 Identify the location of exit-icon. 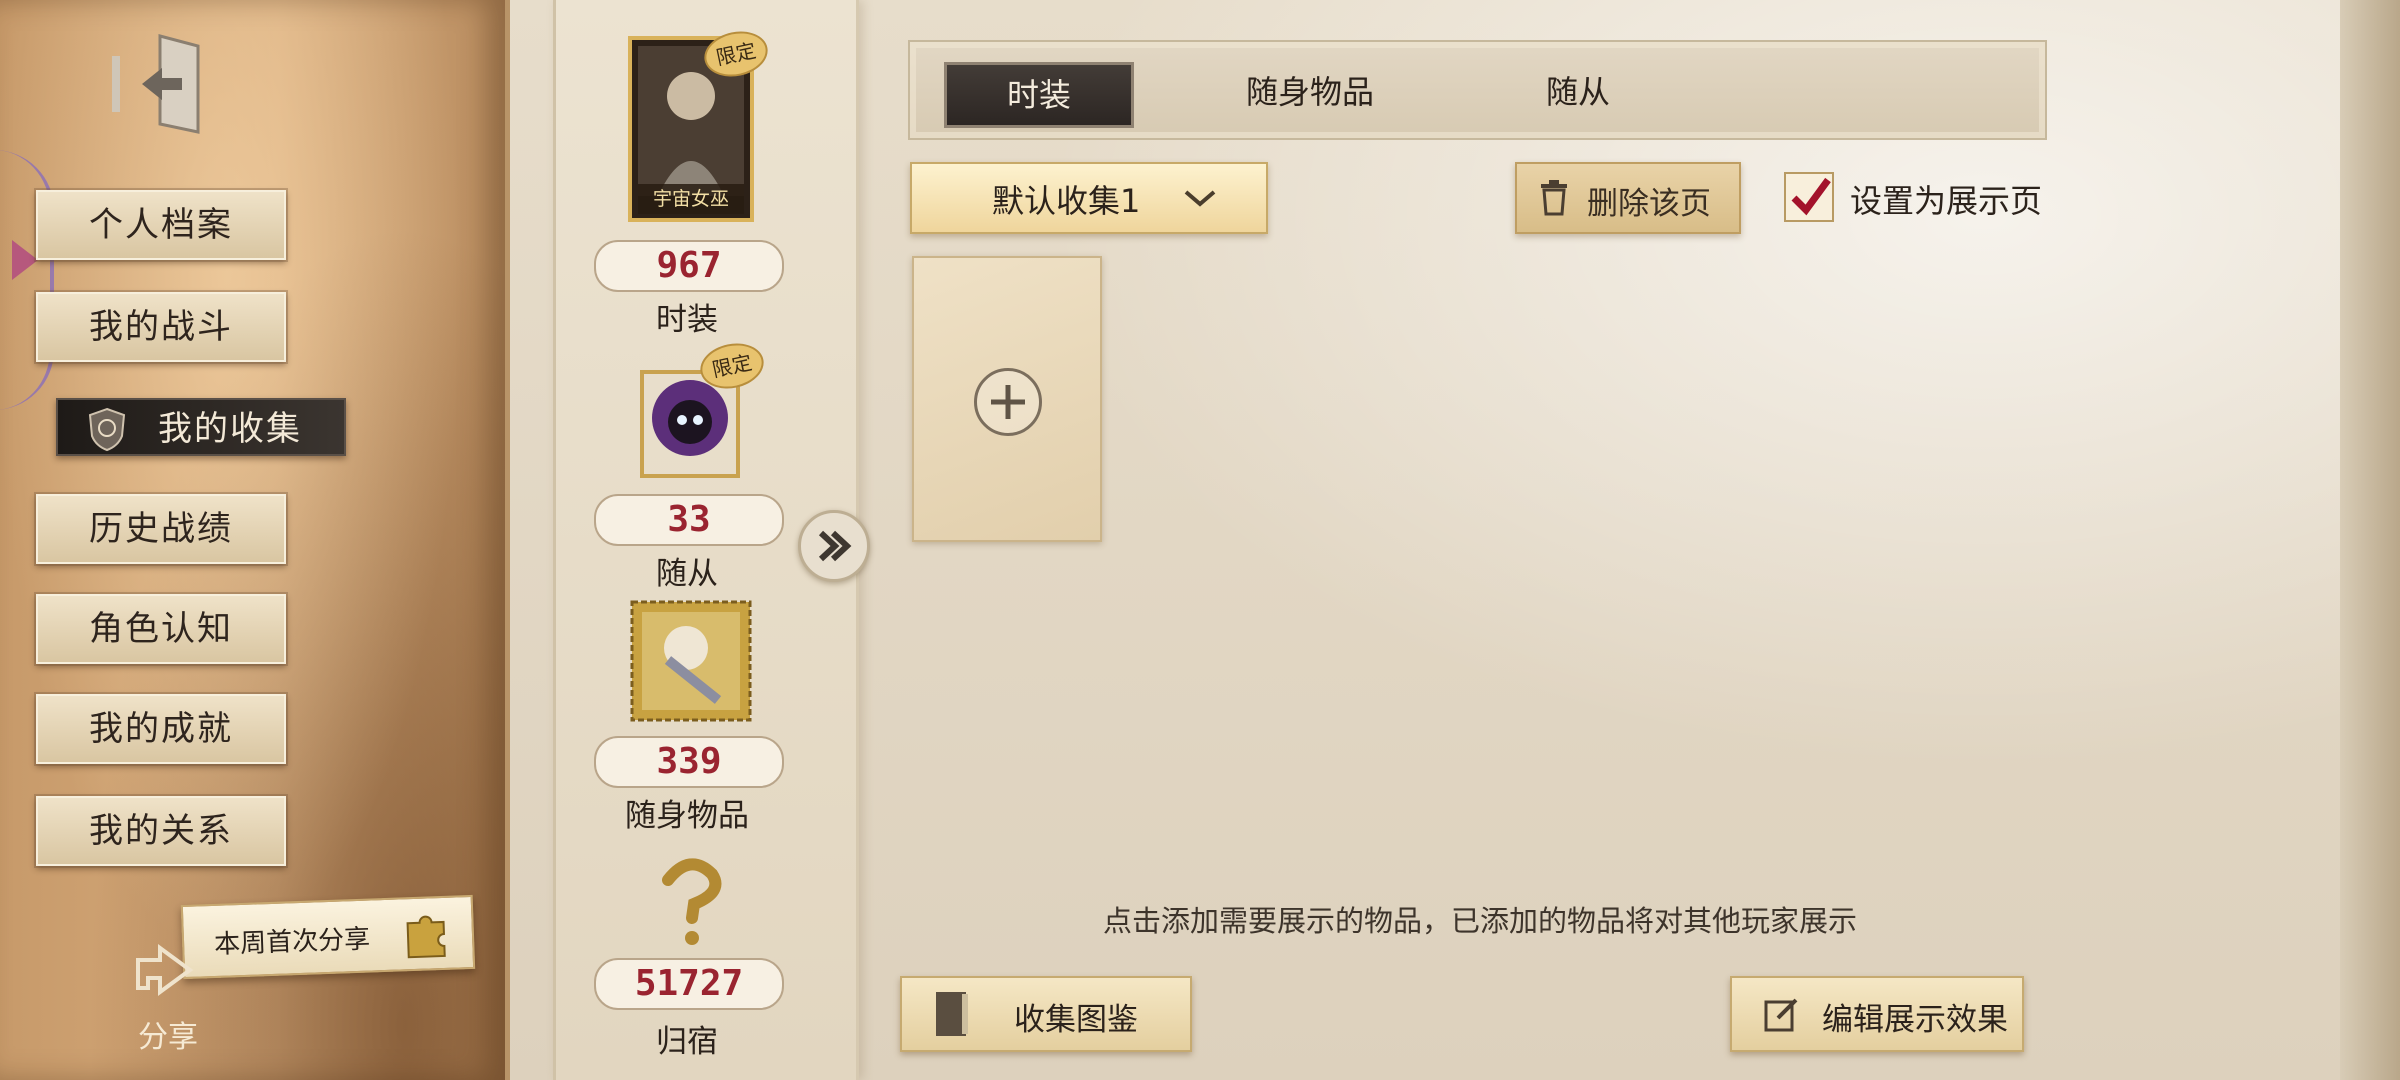
(158, 84).